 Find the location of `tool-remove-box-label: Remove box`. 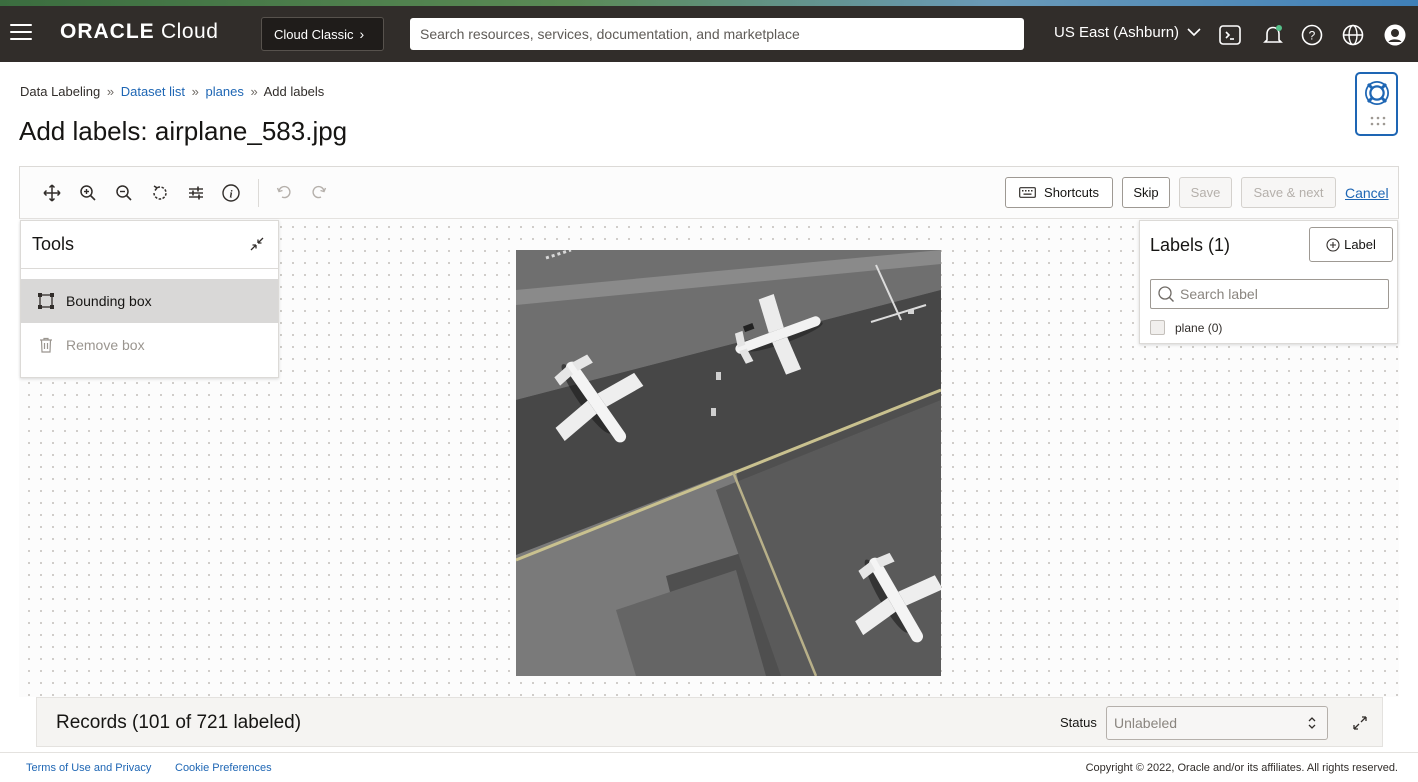

tool-remove-box-label: Remove box is located at coordinates (105, 345).